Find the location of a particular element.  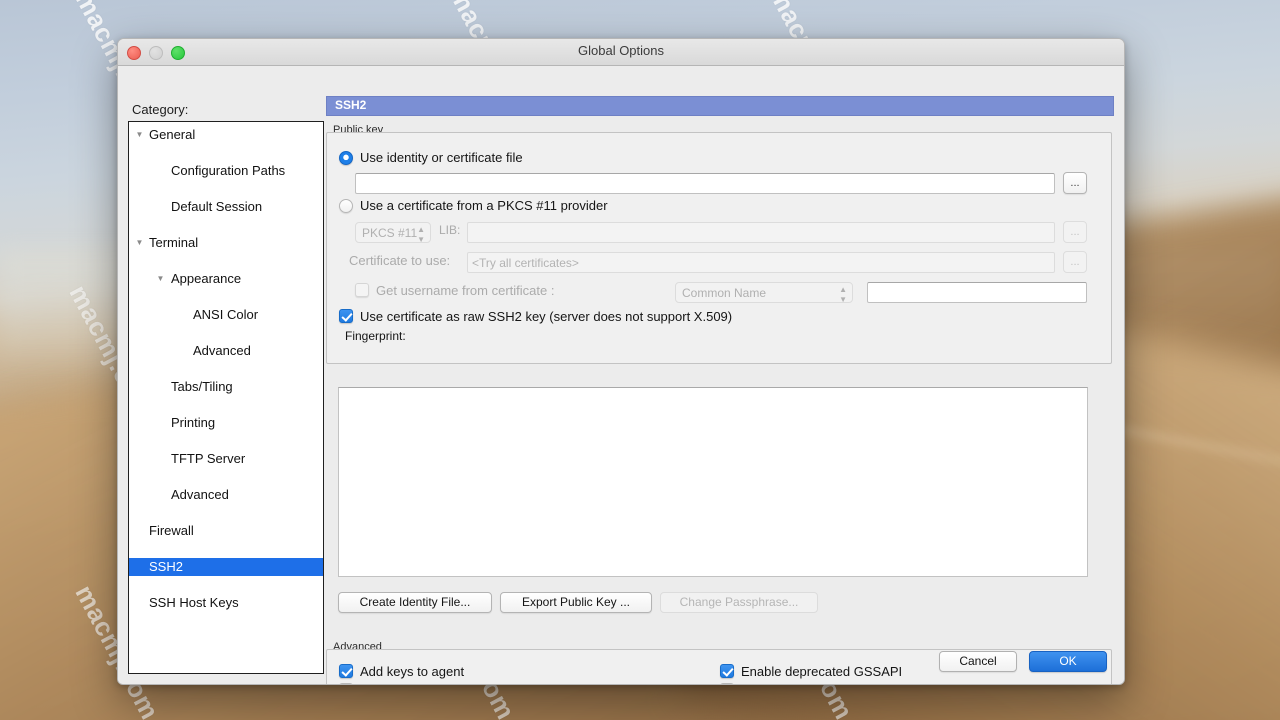

sidebar-item-label: Default Session is located at coordinates (217, 206).